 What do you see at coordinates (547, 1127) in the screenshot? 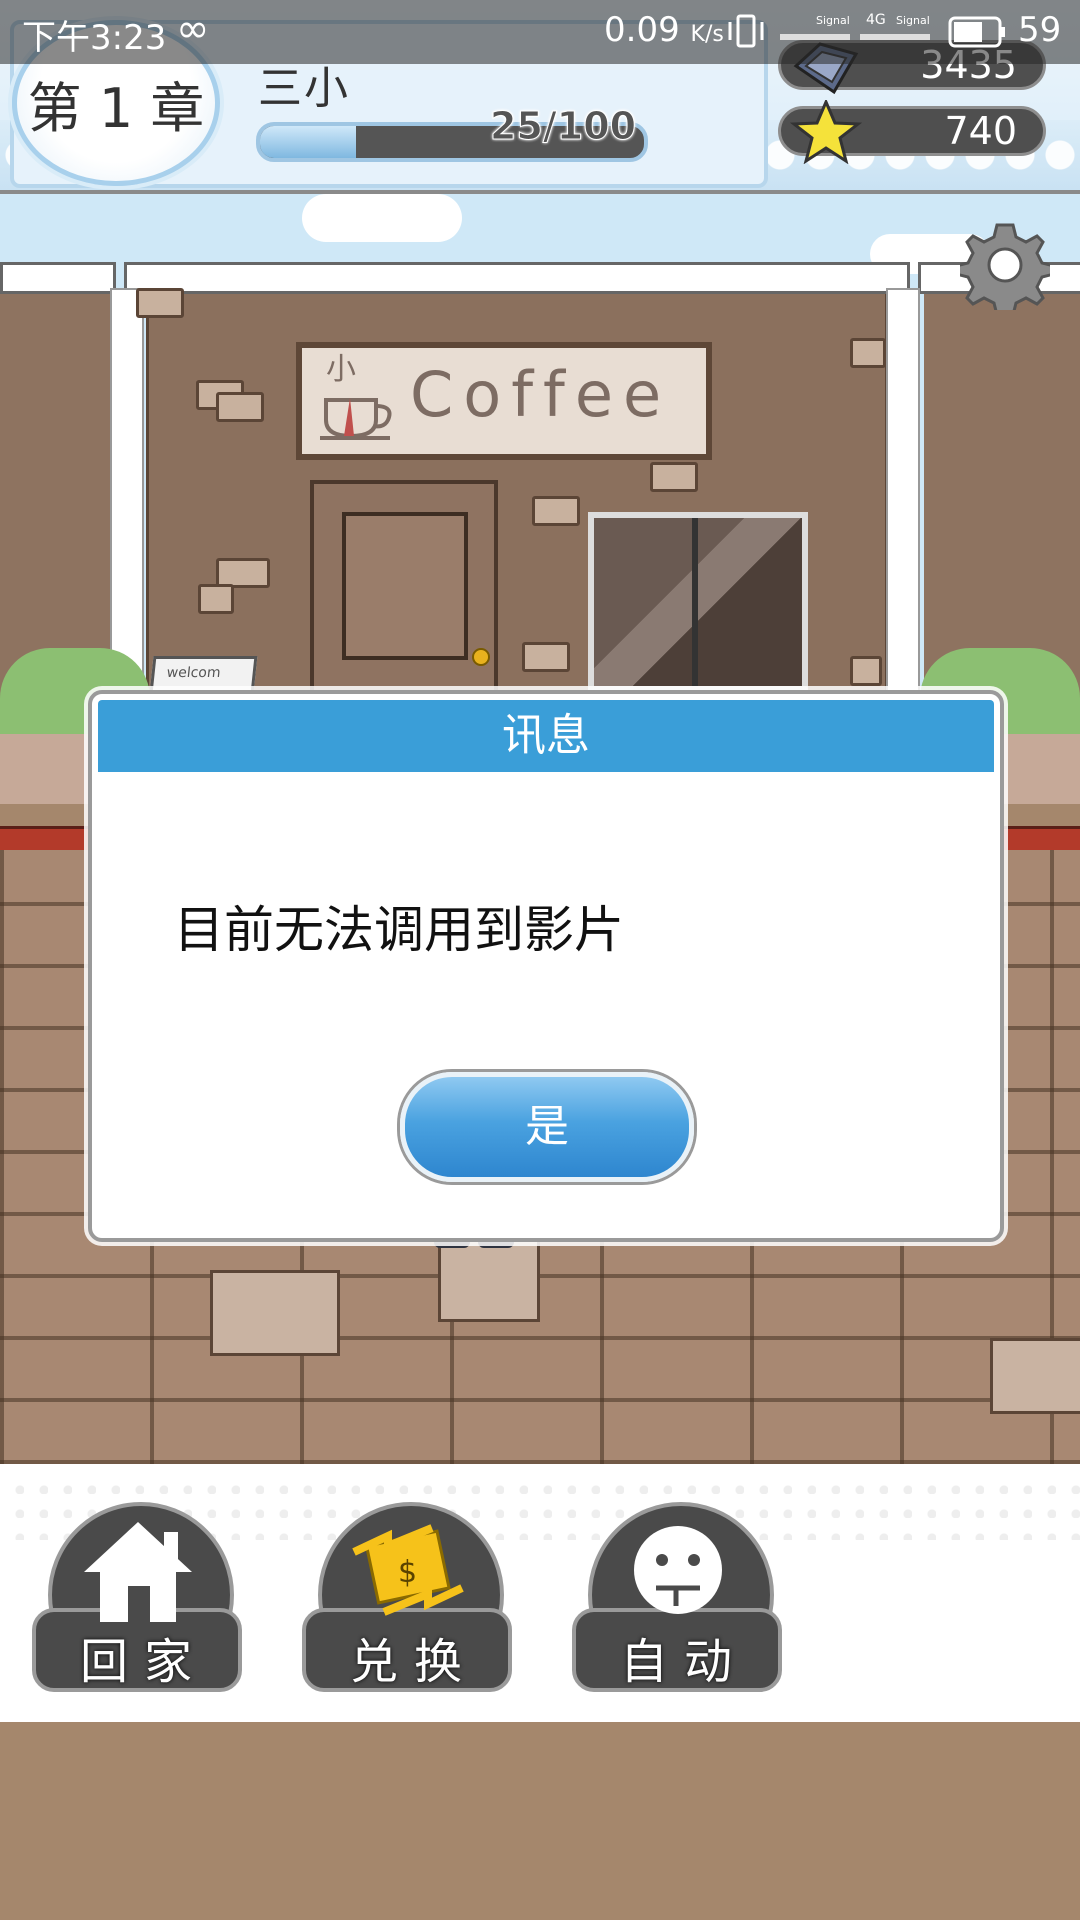
I see `confirm-button: 是` at bounding box center [547, 1127].